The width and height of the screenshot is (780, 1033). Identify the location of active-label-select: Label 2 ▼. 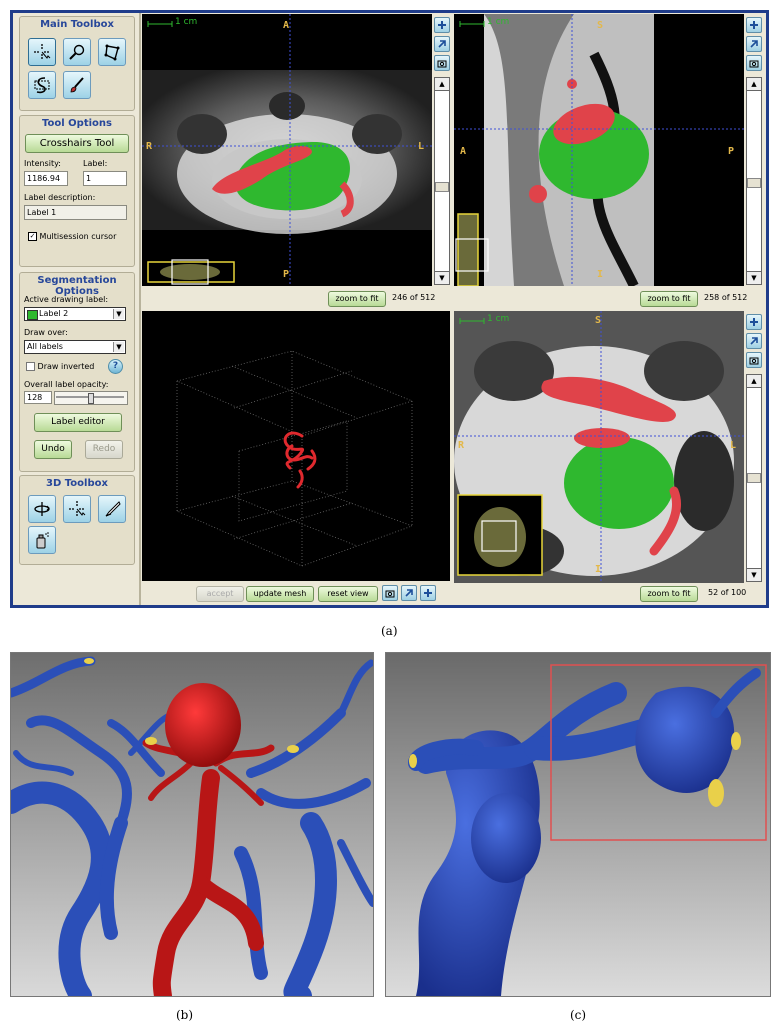
(75, 314).